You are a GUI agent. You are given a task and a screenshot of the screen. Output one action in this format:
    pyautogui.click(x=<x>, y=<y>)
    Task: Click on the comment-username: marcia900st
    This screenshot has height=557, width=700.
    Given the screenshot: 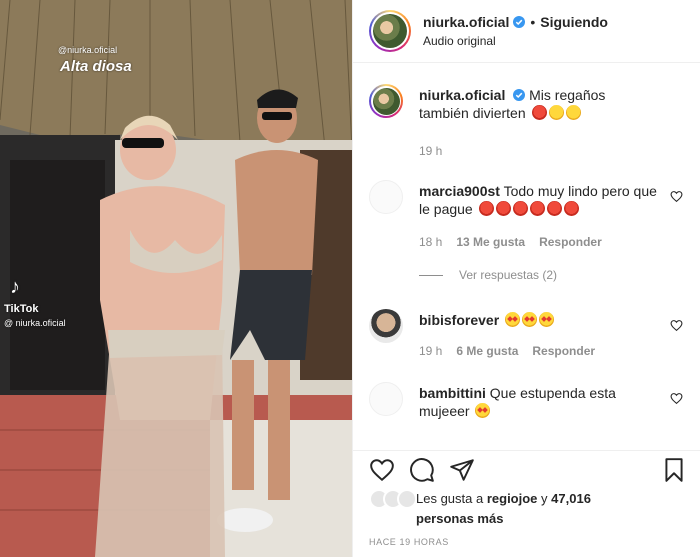 What is the action you would take?
    pyautogui.click(x=459, y=191)
    